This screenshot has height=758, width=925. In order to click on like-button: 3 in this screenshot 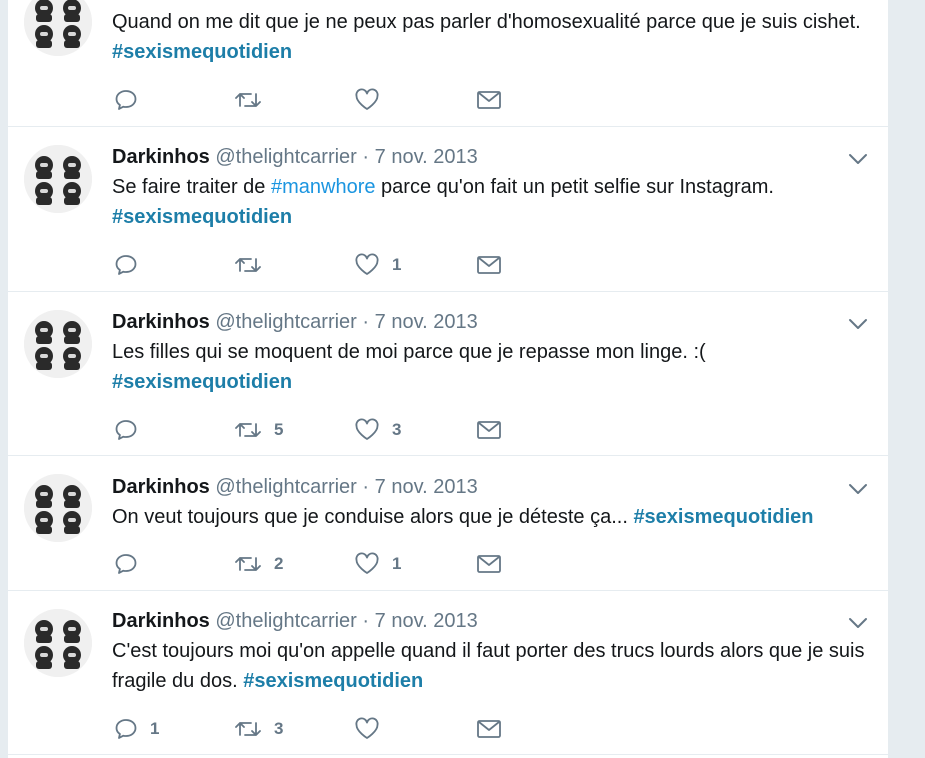, I will do `click(377, 430)`.